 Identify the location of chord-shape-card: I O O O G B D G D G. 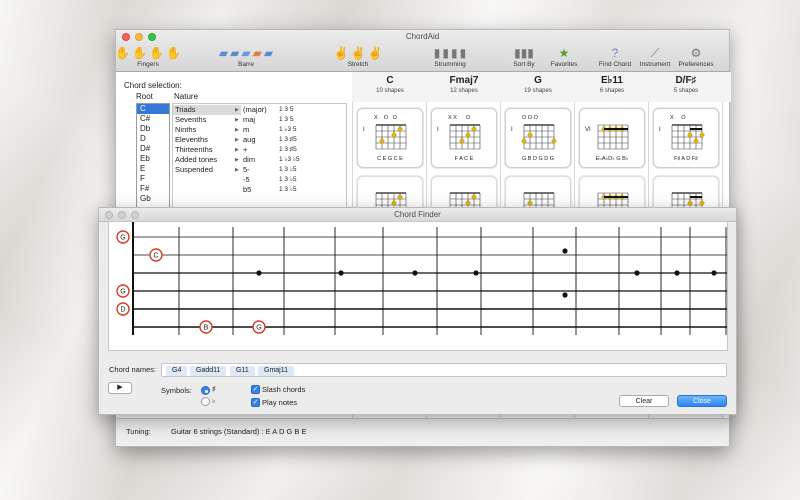
(538, 138).